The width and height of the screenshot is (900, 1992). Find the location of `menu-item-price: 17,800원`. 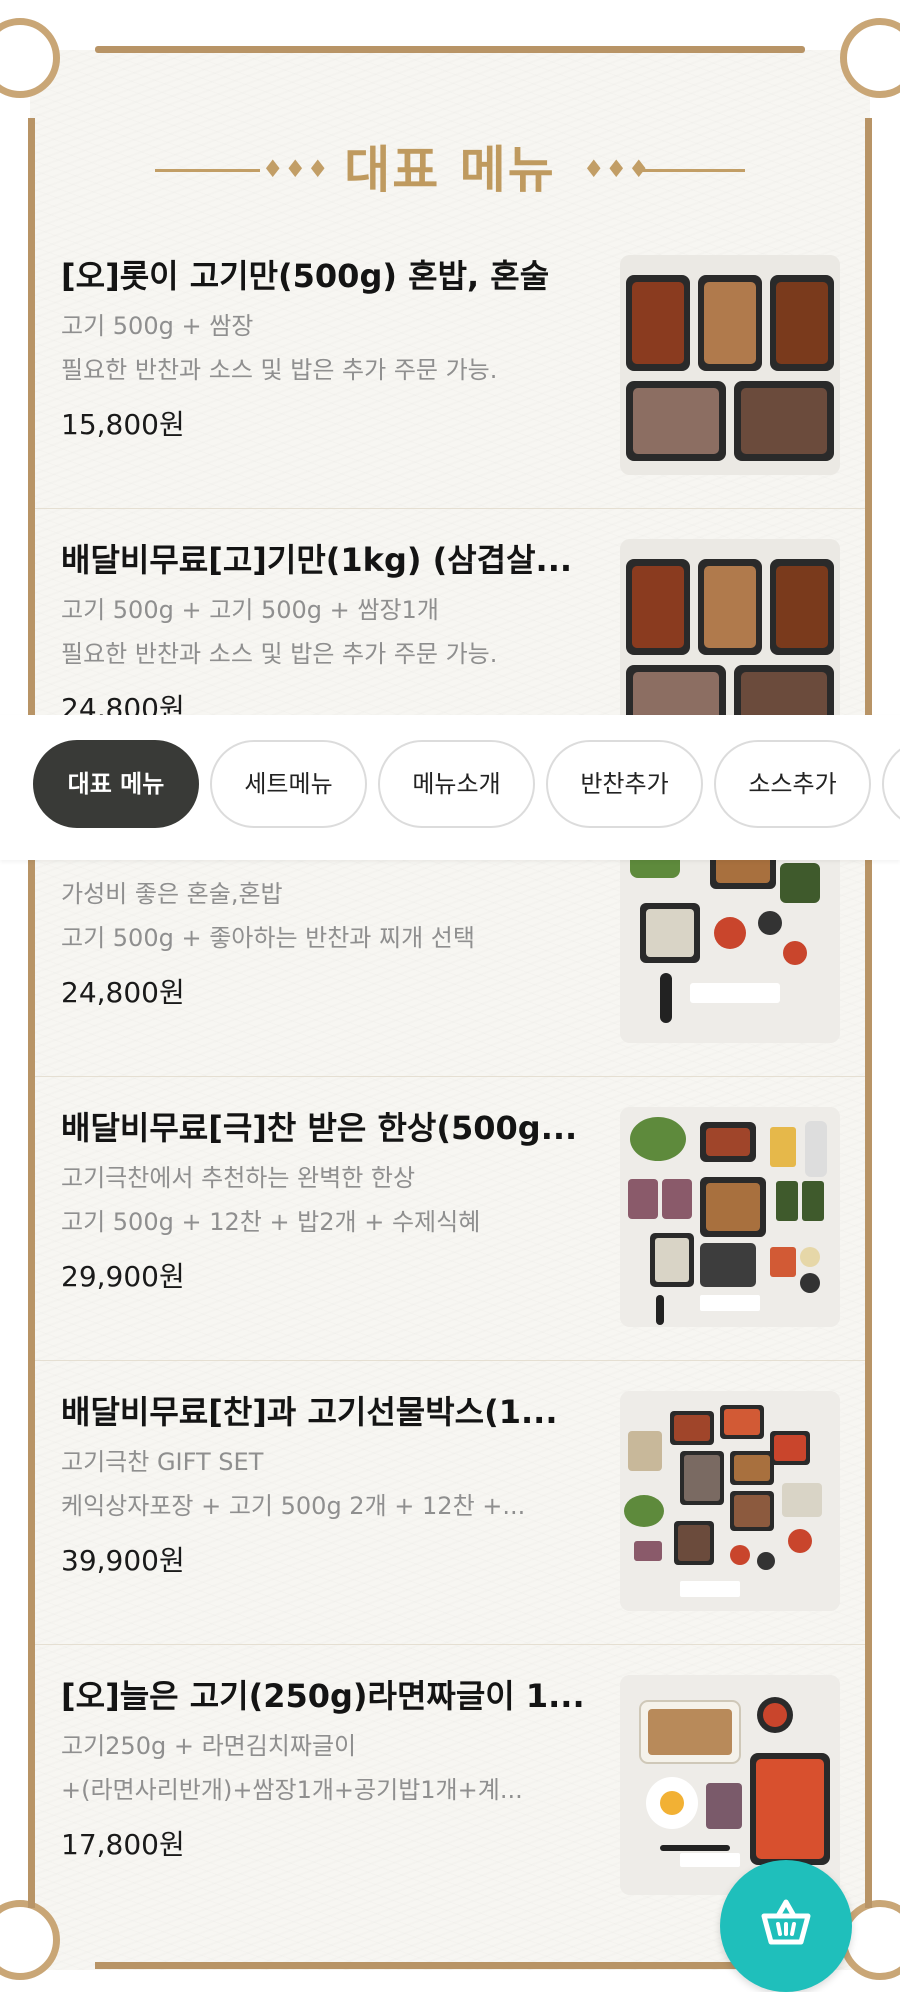

menu-item-price: 17,800원 is located at coordinates (123, 1844).